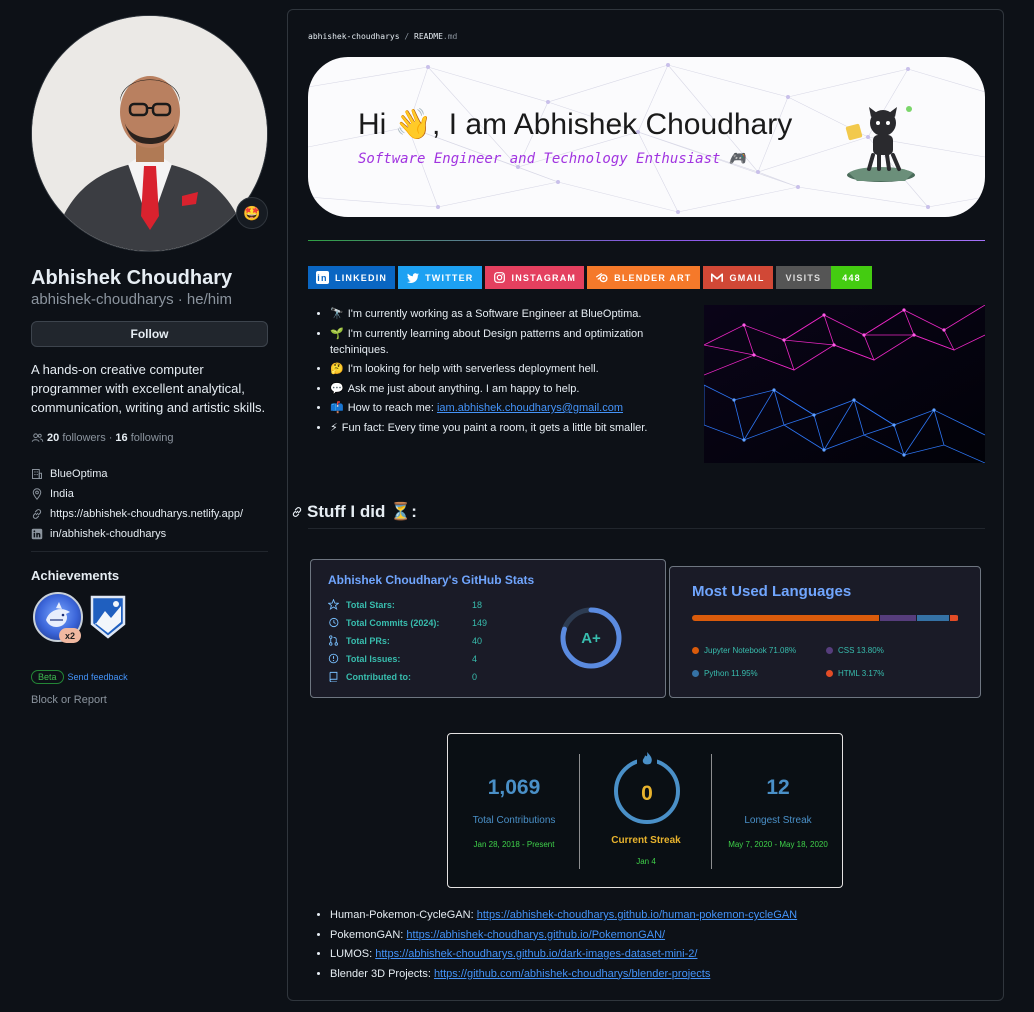  I want to click on stat-value: 18, so click(477, 604).